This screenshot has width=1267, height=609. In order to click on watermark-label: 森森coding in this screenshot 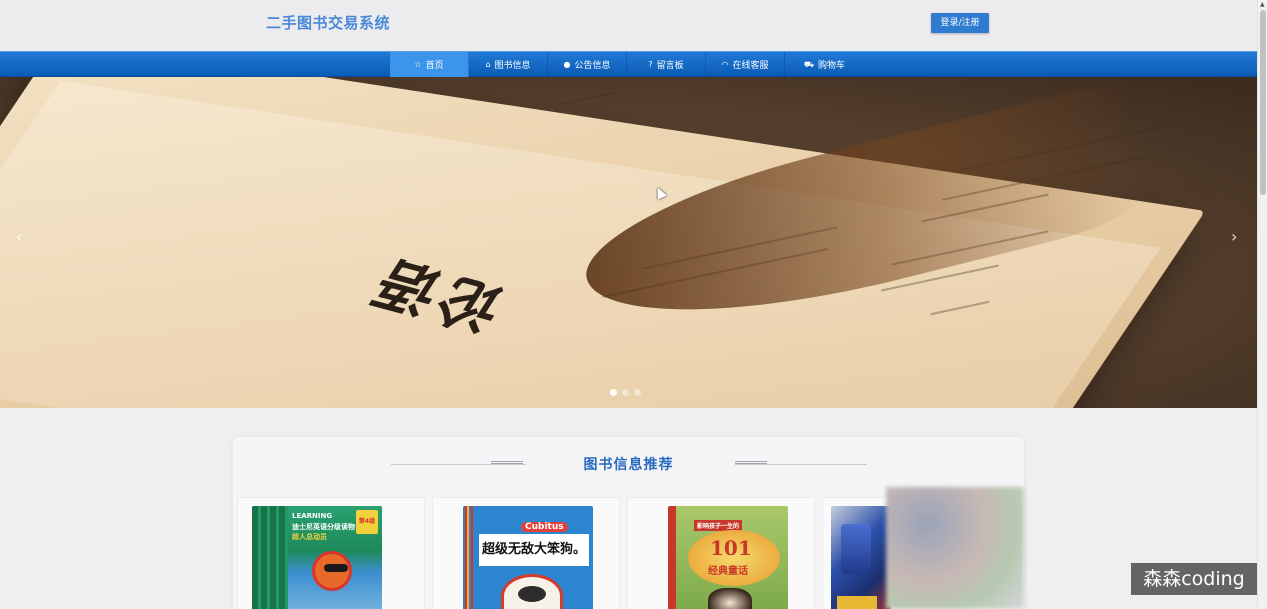, I will do `click(1194, 579)`.